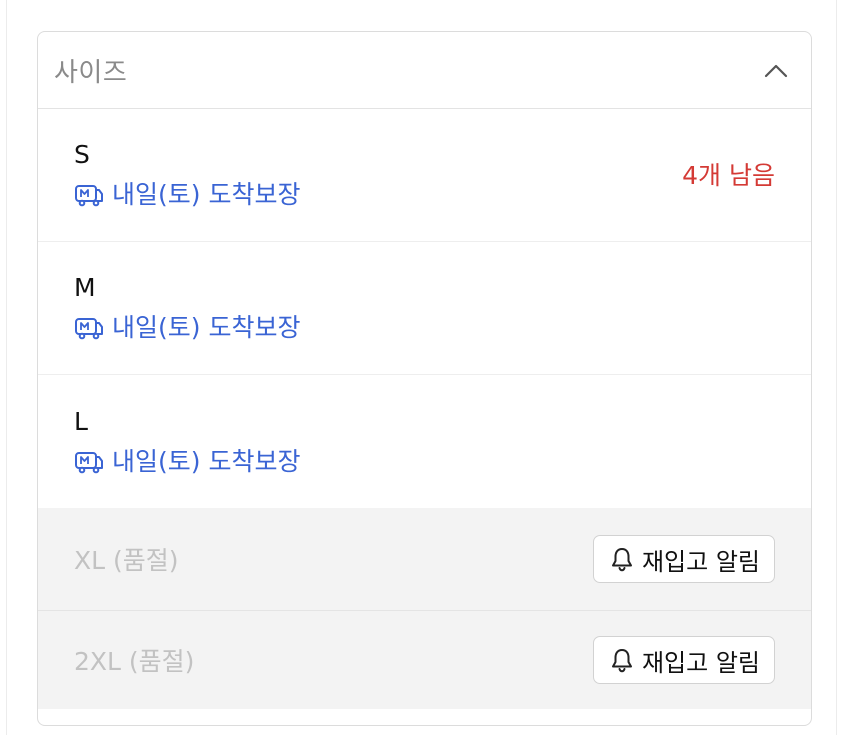 The width and height of the screenshot is (850, 735). Describe the element at coordinates (728, 175) in the screenshot. I see `stock-remaining: 4개 남음` at that location.